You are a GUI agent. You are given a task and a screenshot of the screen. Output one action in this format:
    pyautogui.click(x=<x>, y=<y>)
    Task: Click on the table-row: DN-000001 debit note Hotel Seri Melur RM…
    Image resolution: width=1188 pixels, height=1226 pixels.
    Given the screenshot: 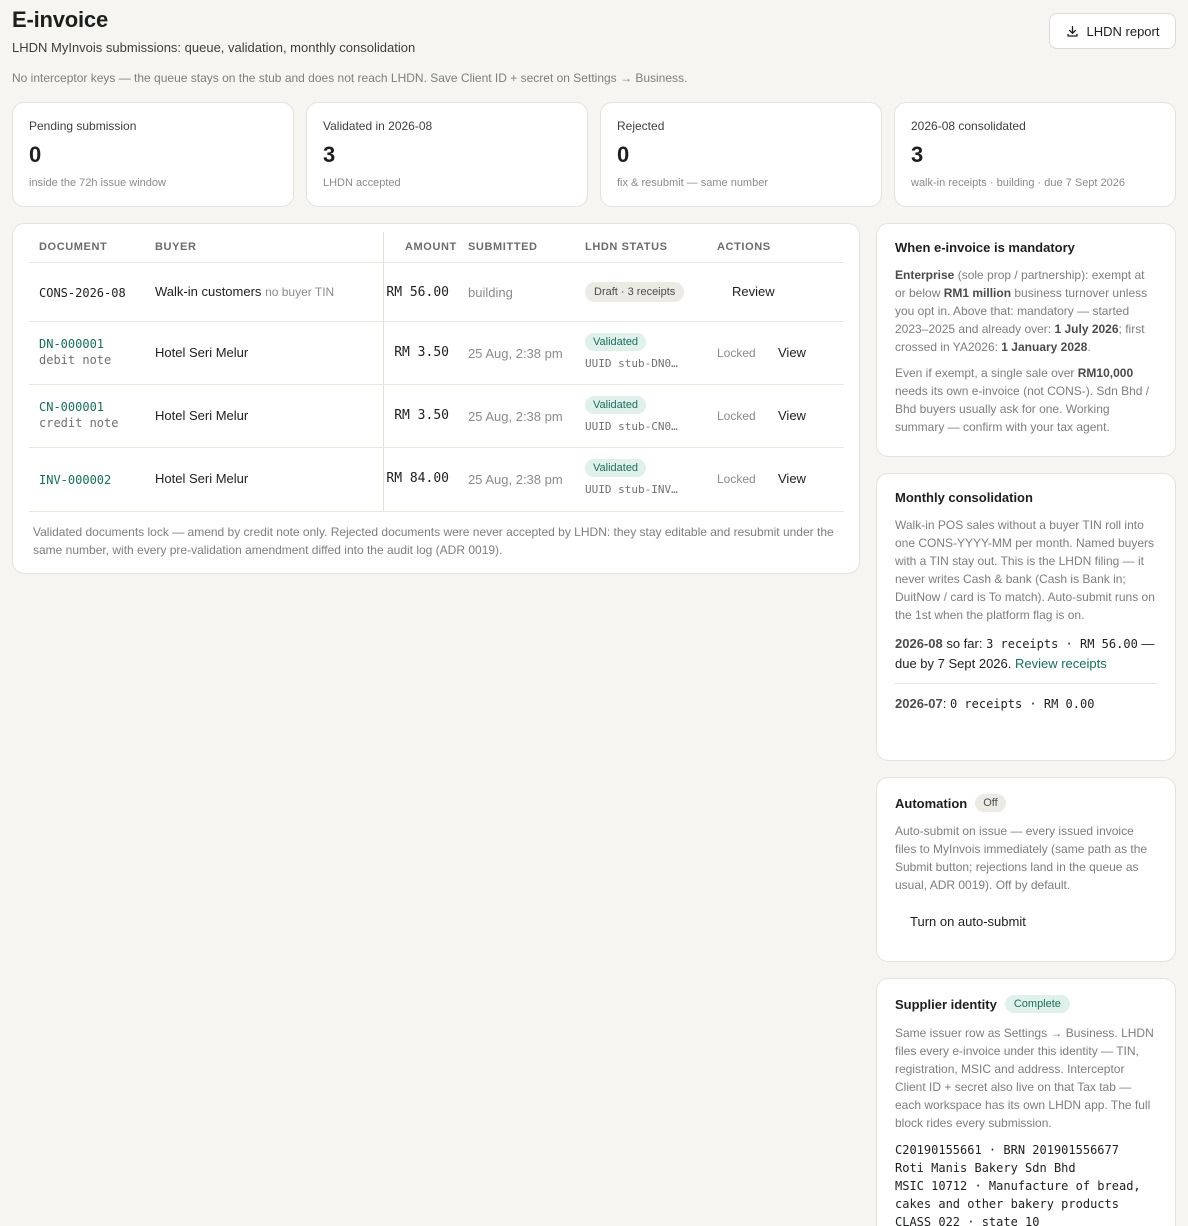 What is the action you would take?
    pyautogui.click(x=436, y=354)
    